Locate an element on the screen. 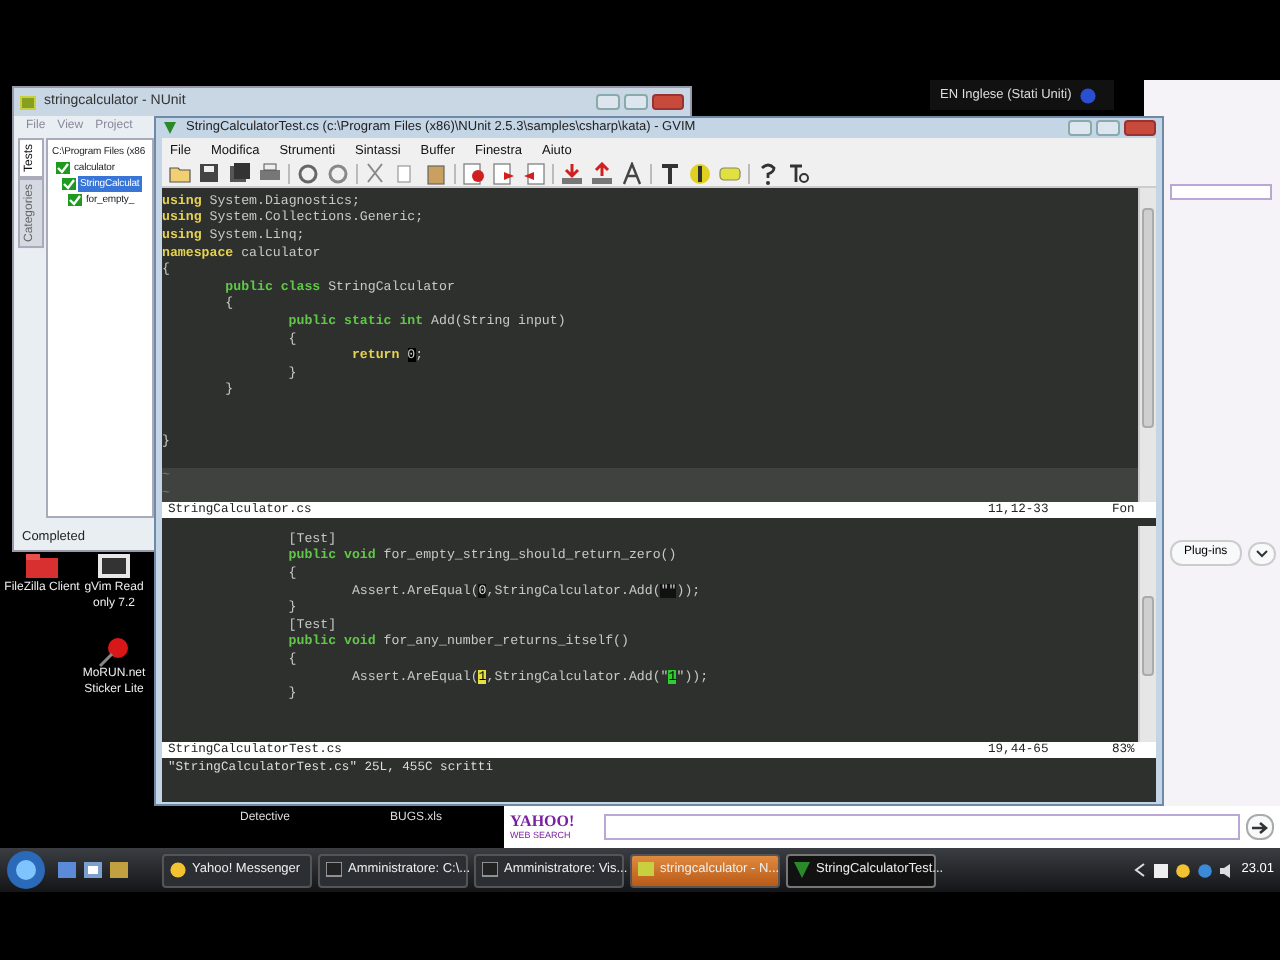 The image size is (1280, 960). arrow-icon is located at coordinates (1260, 827).